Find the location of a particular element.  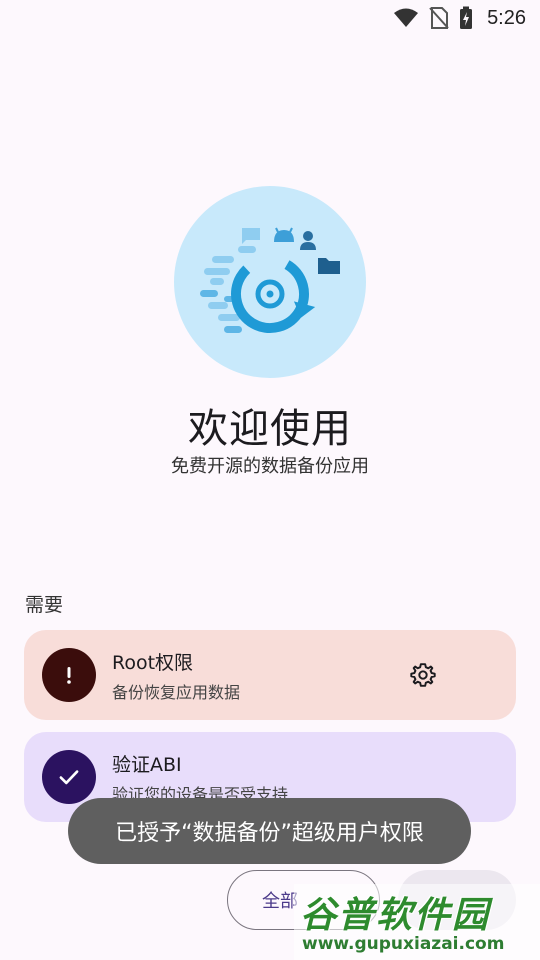

watermark-url: www.gupuxiazai.com is located at coordinates (403, 944).